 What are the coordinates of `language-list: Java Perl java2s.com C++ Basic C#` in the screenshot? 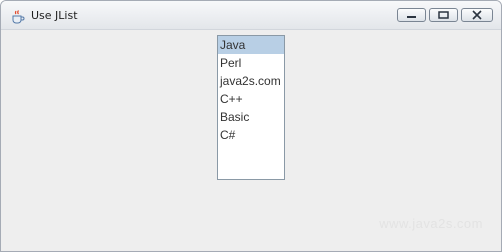 It's located at (251, 107).